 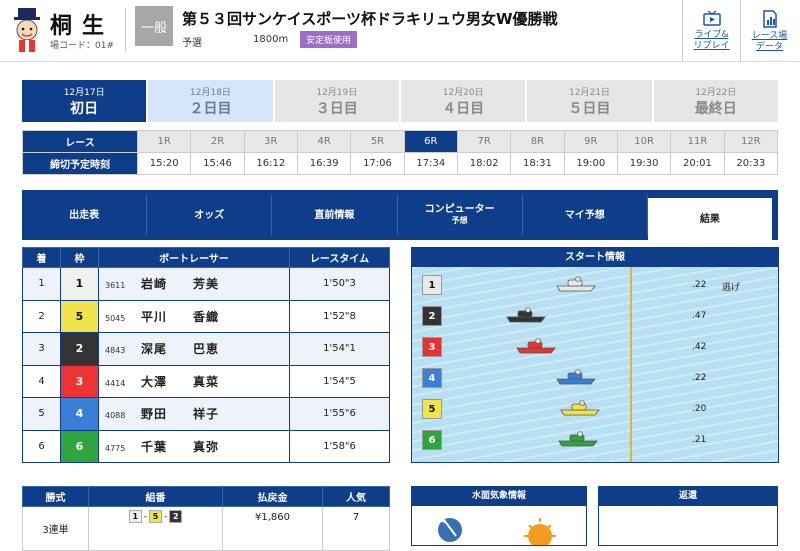 What do you see at coordinates (115, 448) in the screenshot?
I see `racer-id: 4775` at bounding box center [115, 448].